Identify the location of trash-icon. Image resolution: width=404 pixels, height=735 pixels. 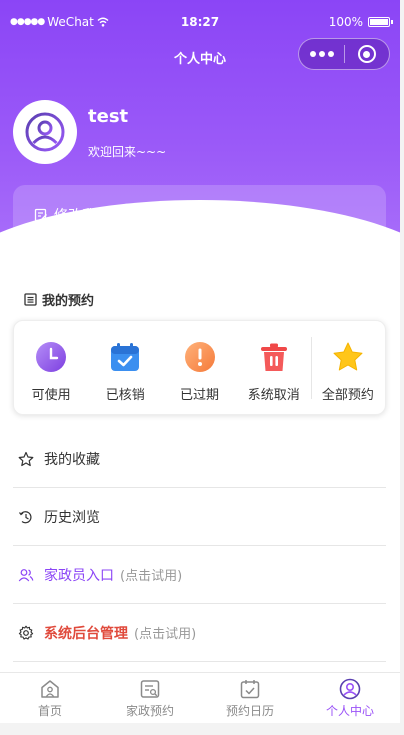
(274, 357).